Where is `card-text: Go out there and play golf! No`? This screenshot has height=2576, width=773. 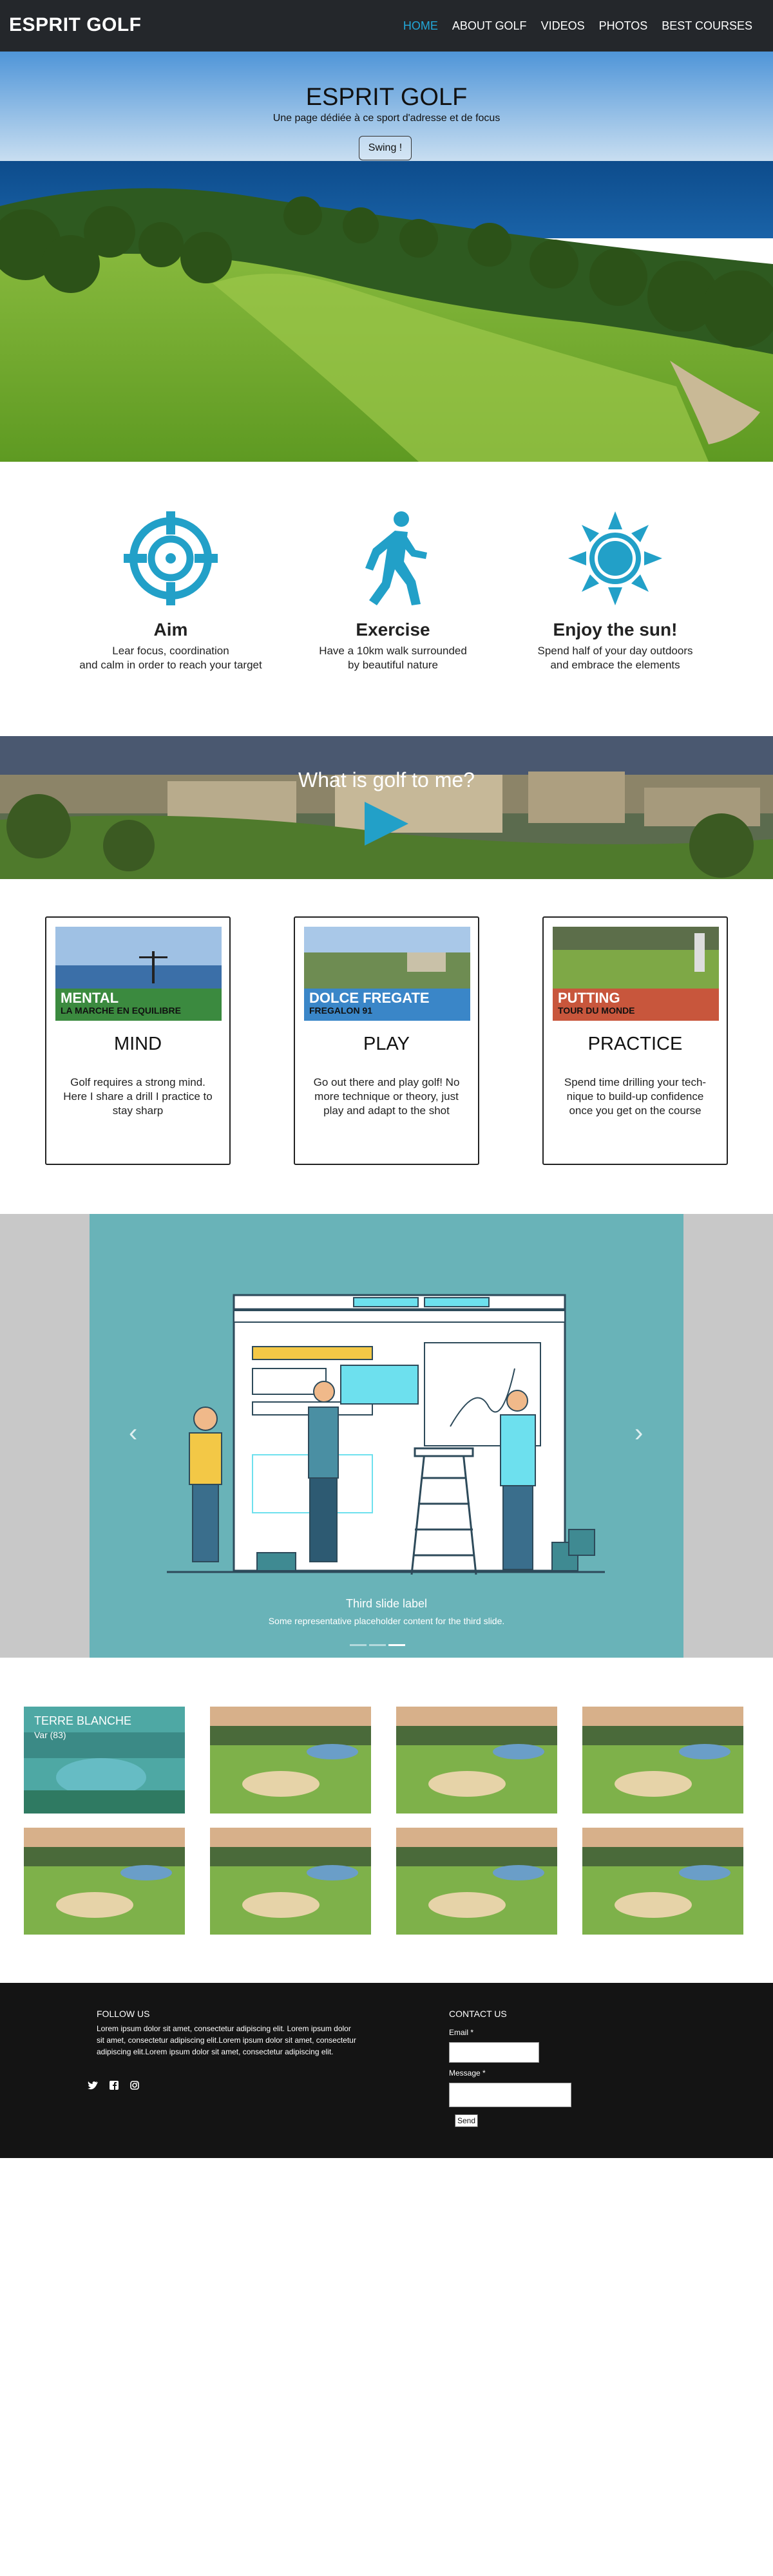
card-text: Go out there and play golf! No is located at coordinates (386, 1082).